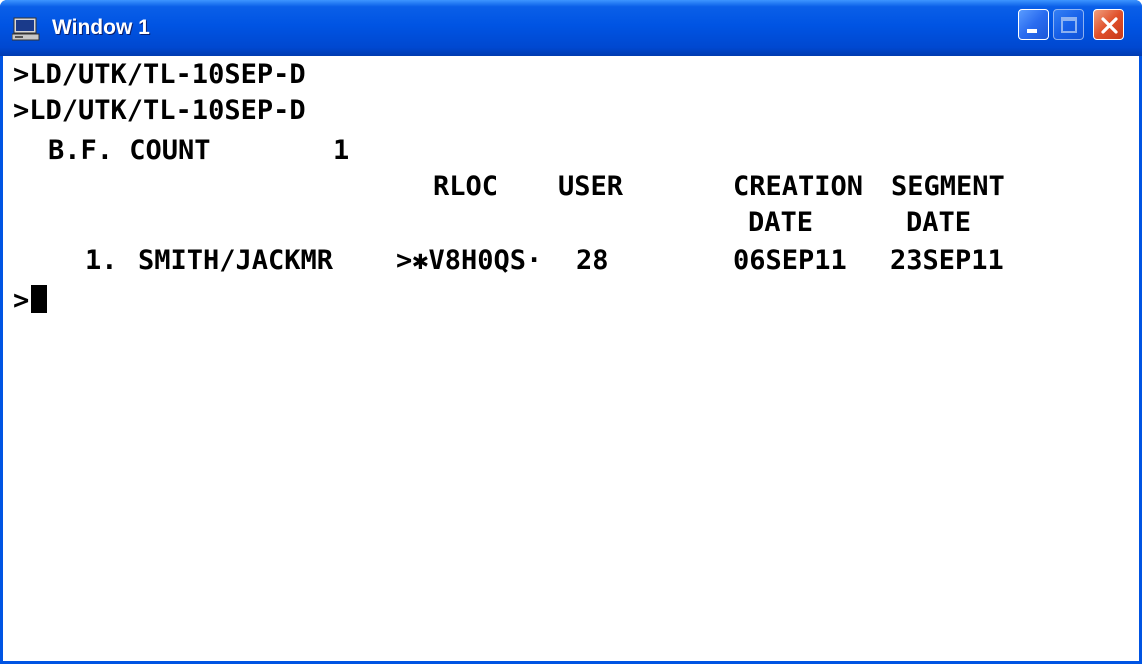  Describe the element at coordinates (798, 186) in the screenshot. I see `header-creation: CREATION` at that location.